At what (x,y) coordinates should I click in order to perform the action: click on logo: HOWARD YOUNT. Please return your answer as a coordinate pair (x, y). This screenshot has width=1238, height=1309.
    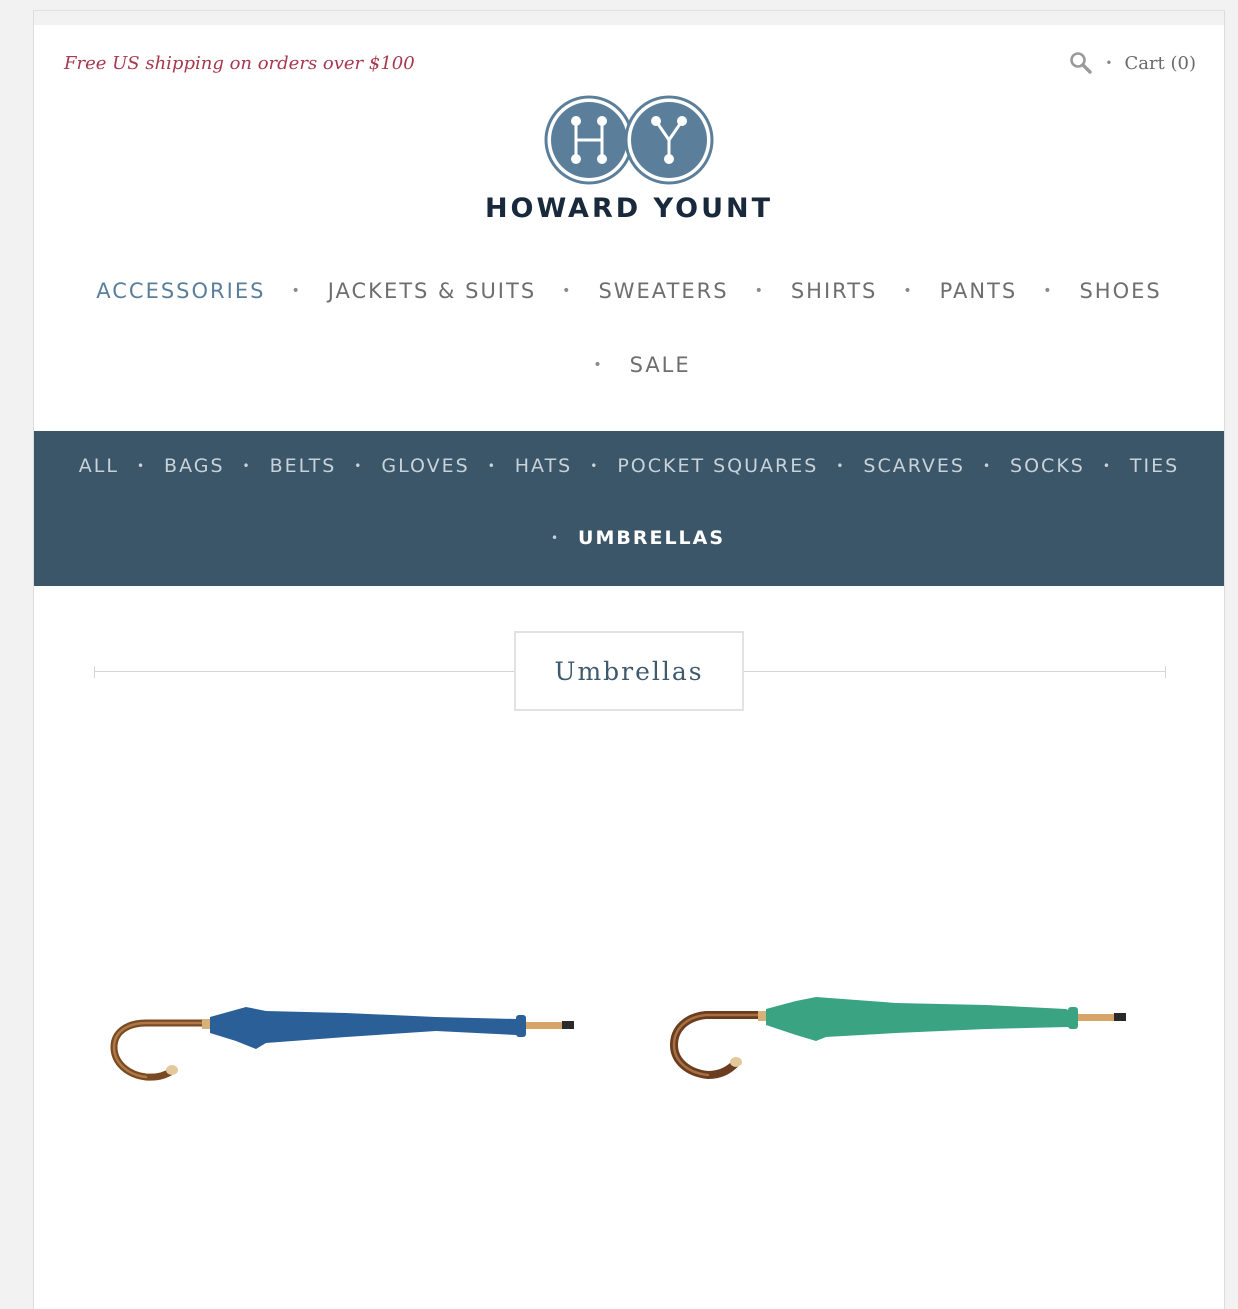
    Looking at the image, I should click on (629, 158).